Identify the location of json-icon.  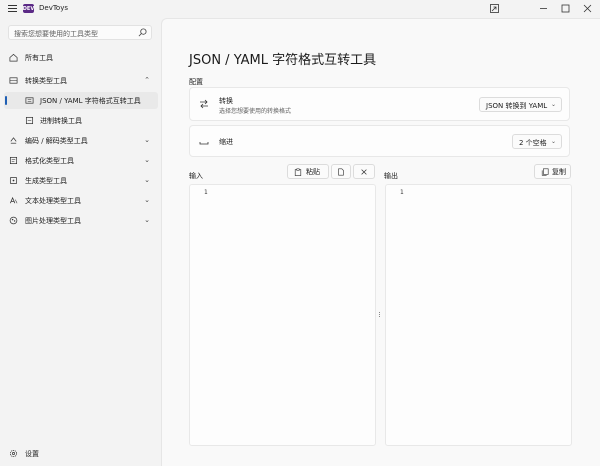
(29, 100).